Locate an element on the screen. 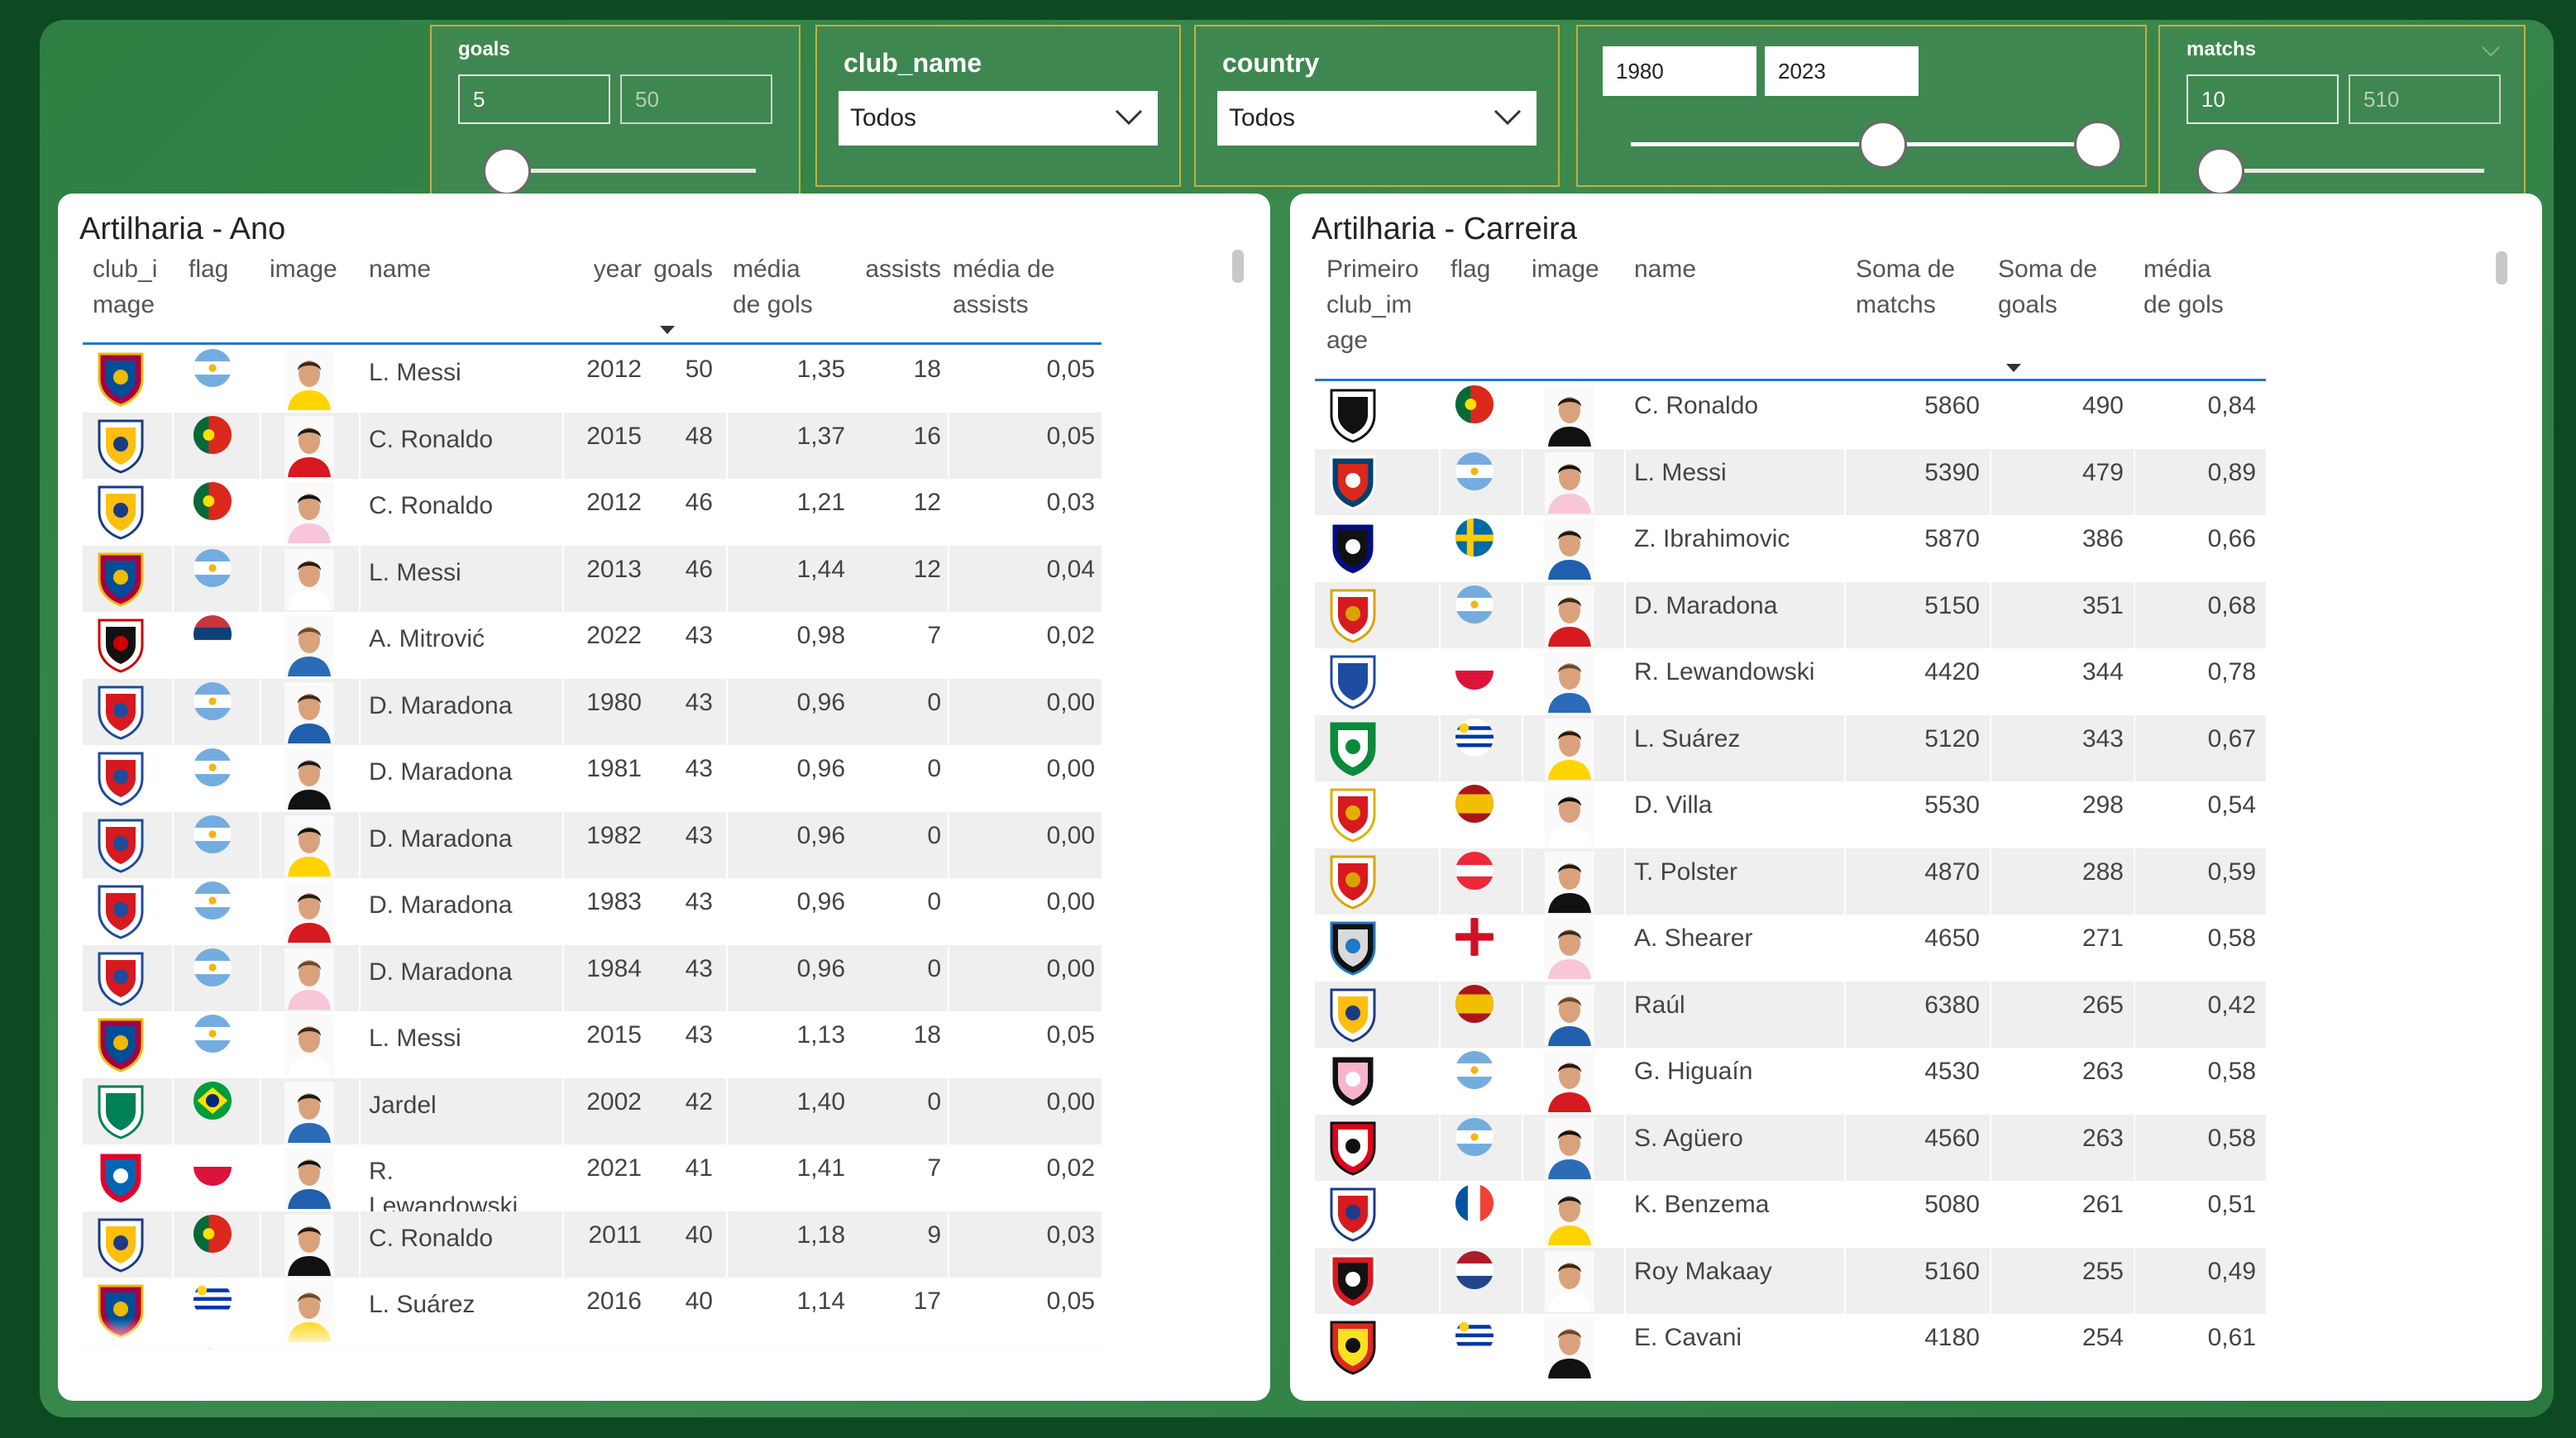 The height and width of the screenshot is (1438, 2576). table-row: R. Lewandowski 2021 41 1,41 7 0,02 is located at coordinates (592, 1182).